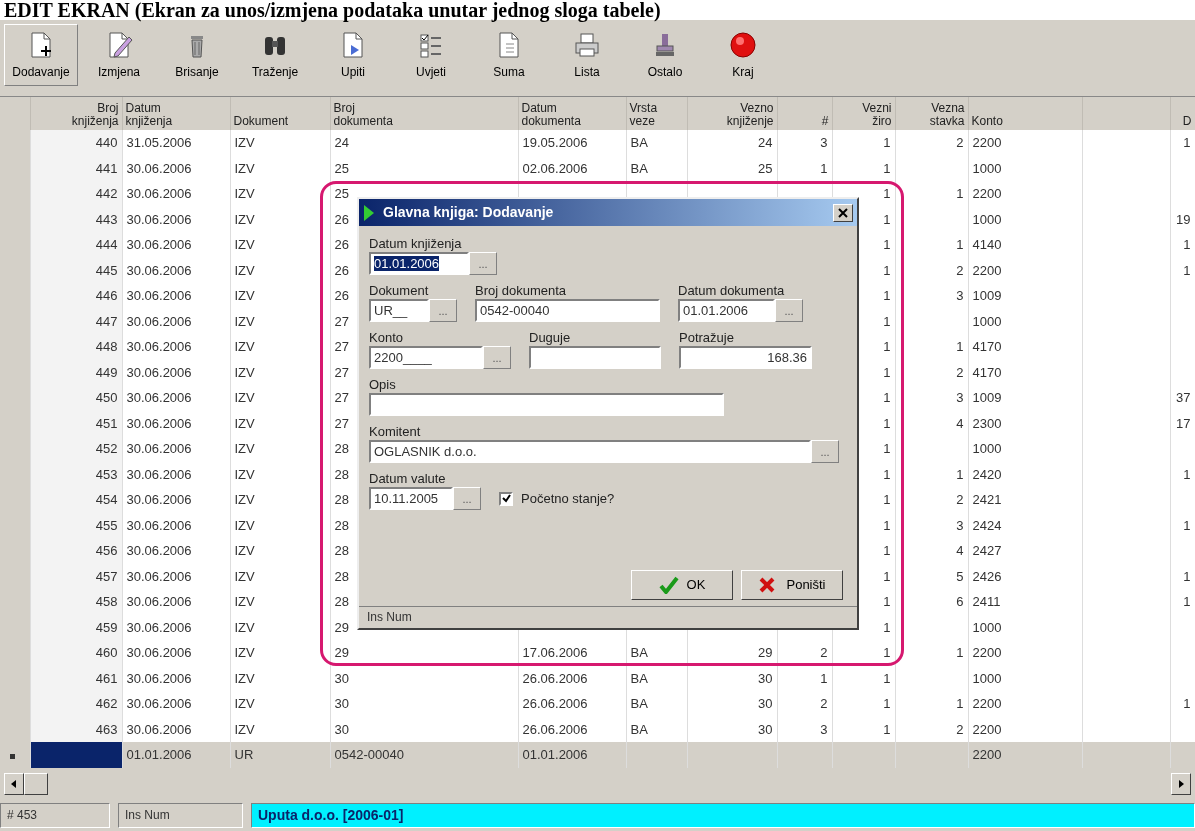 The width and height of the screenshot is (1195, 831). I want to click on focused-cell, so click(76, 755).